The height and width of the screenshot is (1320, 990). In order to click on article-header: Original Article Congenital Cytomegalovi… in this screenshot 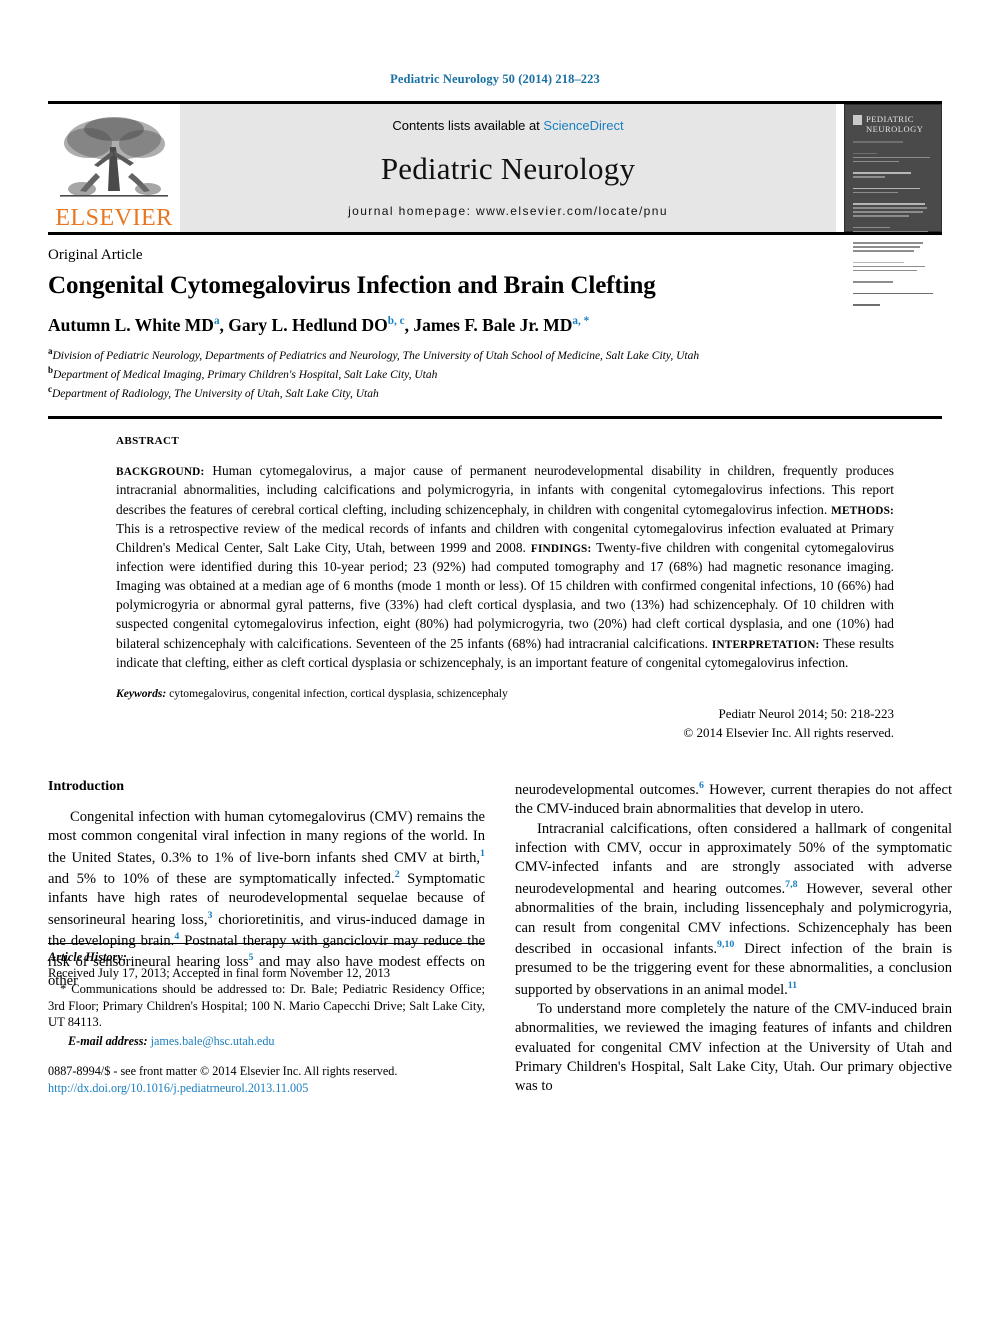, I will do `click(495, 317)`.